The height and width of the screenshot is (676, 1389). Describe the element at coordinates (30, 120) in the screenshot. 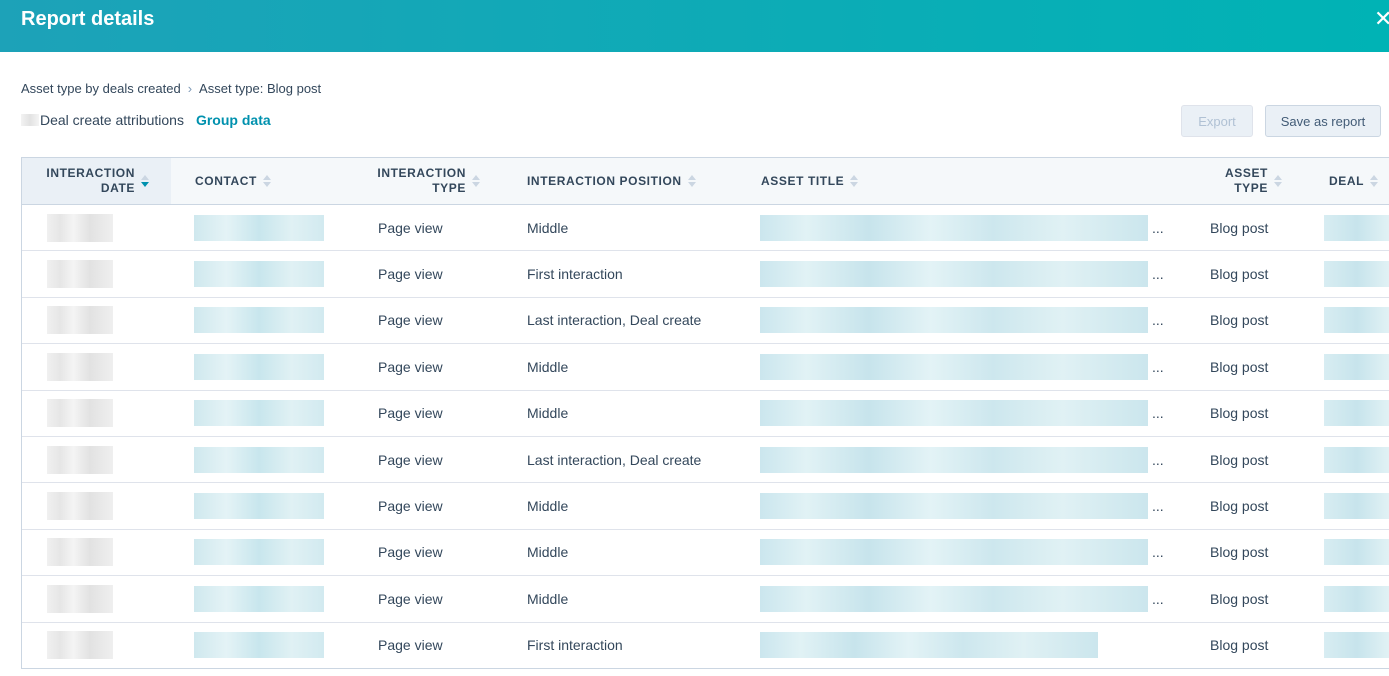

I see `redacted-chip` at that location.